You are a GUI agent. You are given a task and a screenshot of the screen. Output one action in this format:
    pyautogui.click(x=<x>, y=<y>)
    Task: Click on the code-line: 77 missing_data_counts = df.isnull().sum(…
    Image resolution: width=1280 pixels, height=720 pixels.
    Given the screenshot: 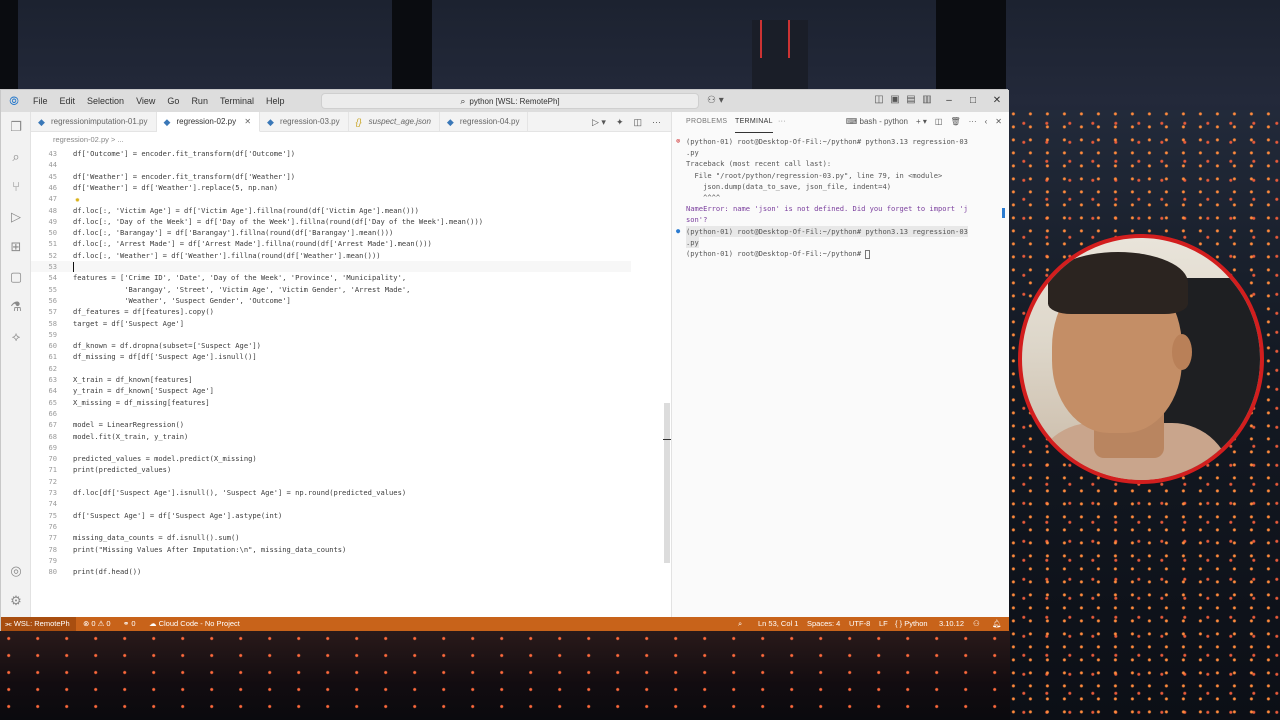 What is the action you would take?
    pyautogui.click(x=331, y=537)
    